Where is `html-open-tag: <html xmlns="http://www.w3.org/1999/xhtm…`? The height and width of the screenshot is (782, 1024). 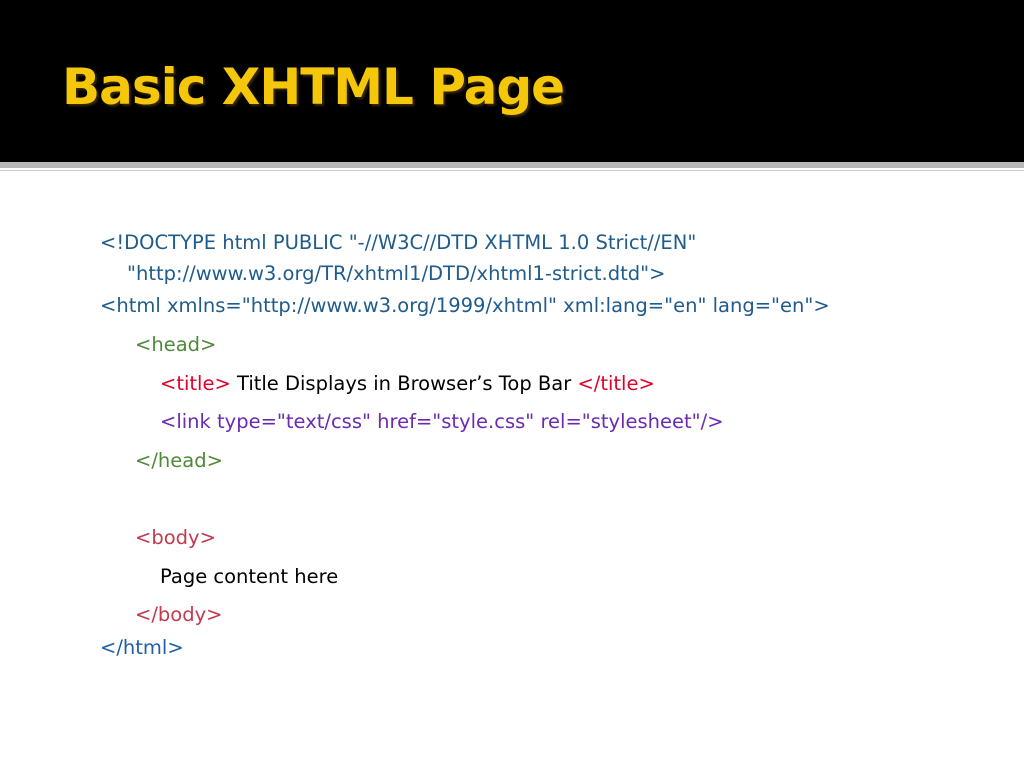 html-open-tag: <html xmlns="http://www.w3.org/1999/xhtm… is located at coordinates (465, 305).